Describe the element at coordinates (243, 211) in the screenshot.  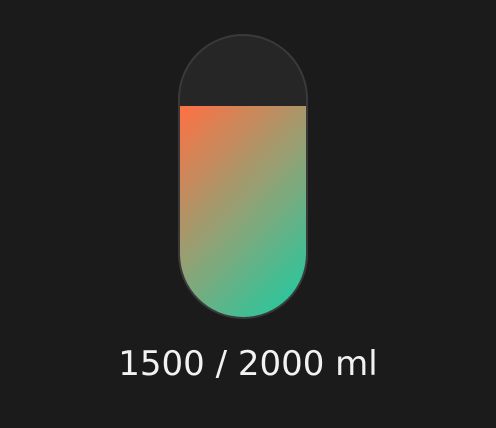
I see `water-fill-level` at that location.